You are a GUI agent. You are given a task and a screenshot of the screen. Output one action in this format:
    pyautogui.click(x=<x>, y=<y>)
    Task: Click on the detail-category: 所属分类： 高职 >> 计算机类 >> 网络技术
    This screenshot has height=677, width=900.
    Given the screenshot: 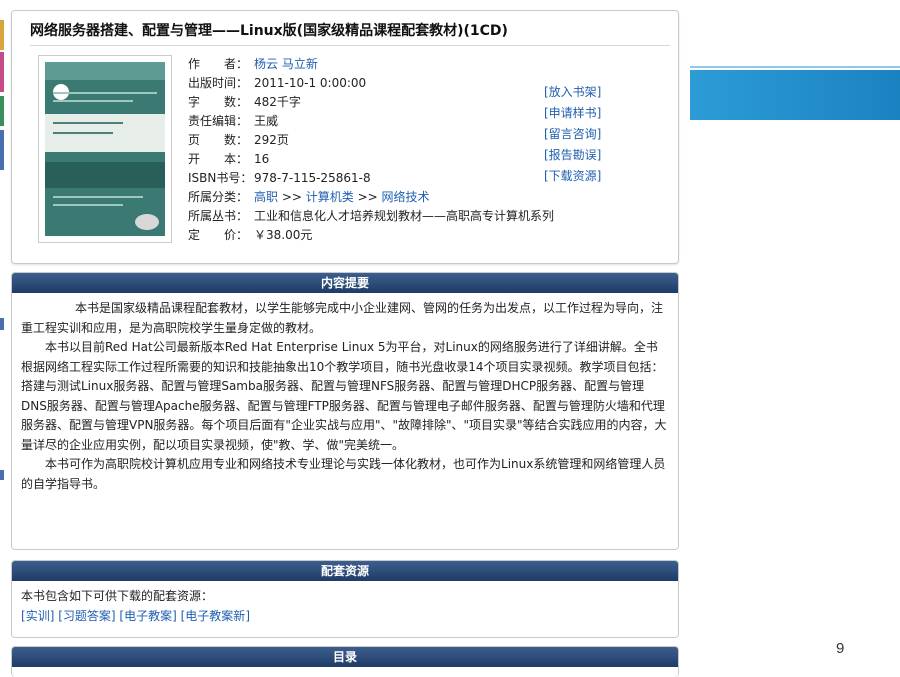 What is the action you would take?
    pyautogui.click(x=309, y=197)
    